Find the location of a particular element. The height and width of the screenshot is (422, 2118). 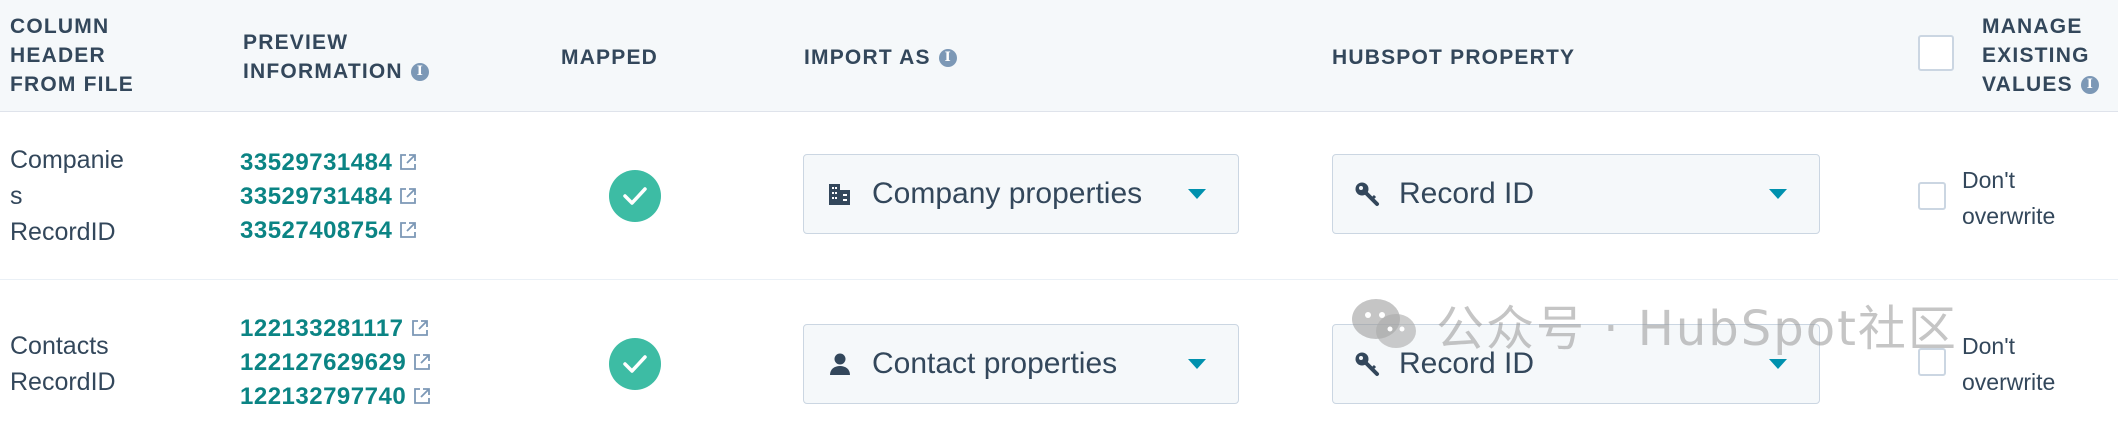

select-all-checkbox is located at coordinates (1936, 53).